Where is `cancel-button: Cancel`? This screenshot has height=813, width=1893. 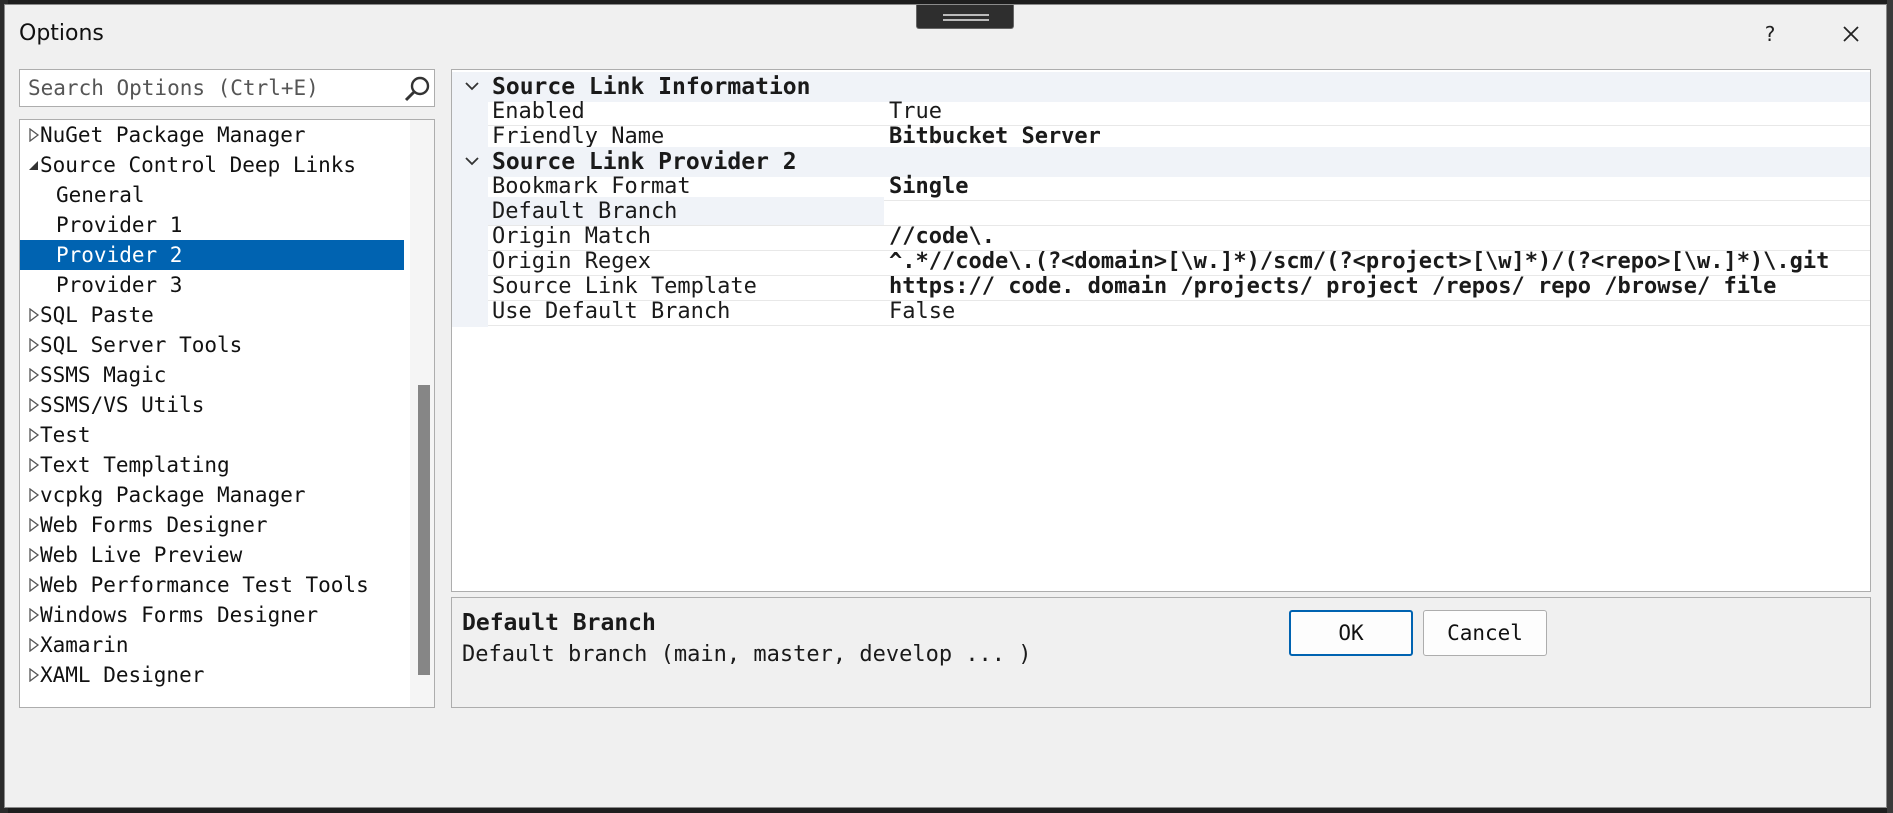
cancel-button: Cancel is located at coordinates (1485, 633).